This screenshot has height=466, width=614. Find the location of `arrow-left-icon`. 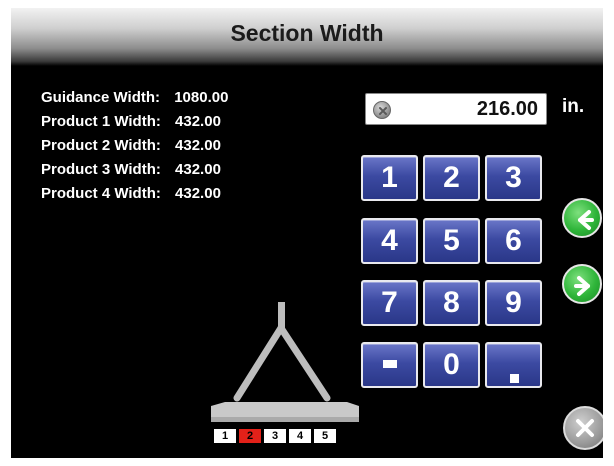

arrow-left-icon is located at coordinates (586, 220).